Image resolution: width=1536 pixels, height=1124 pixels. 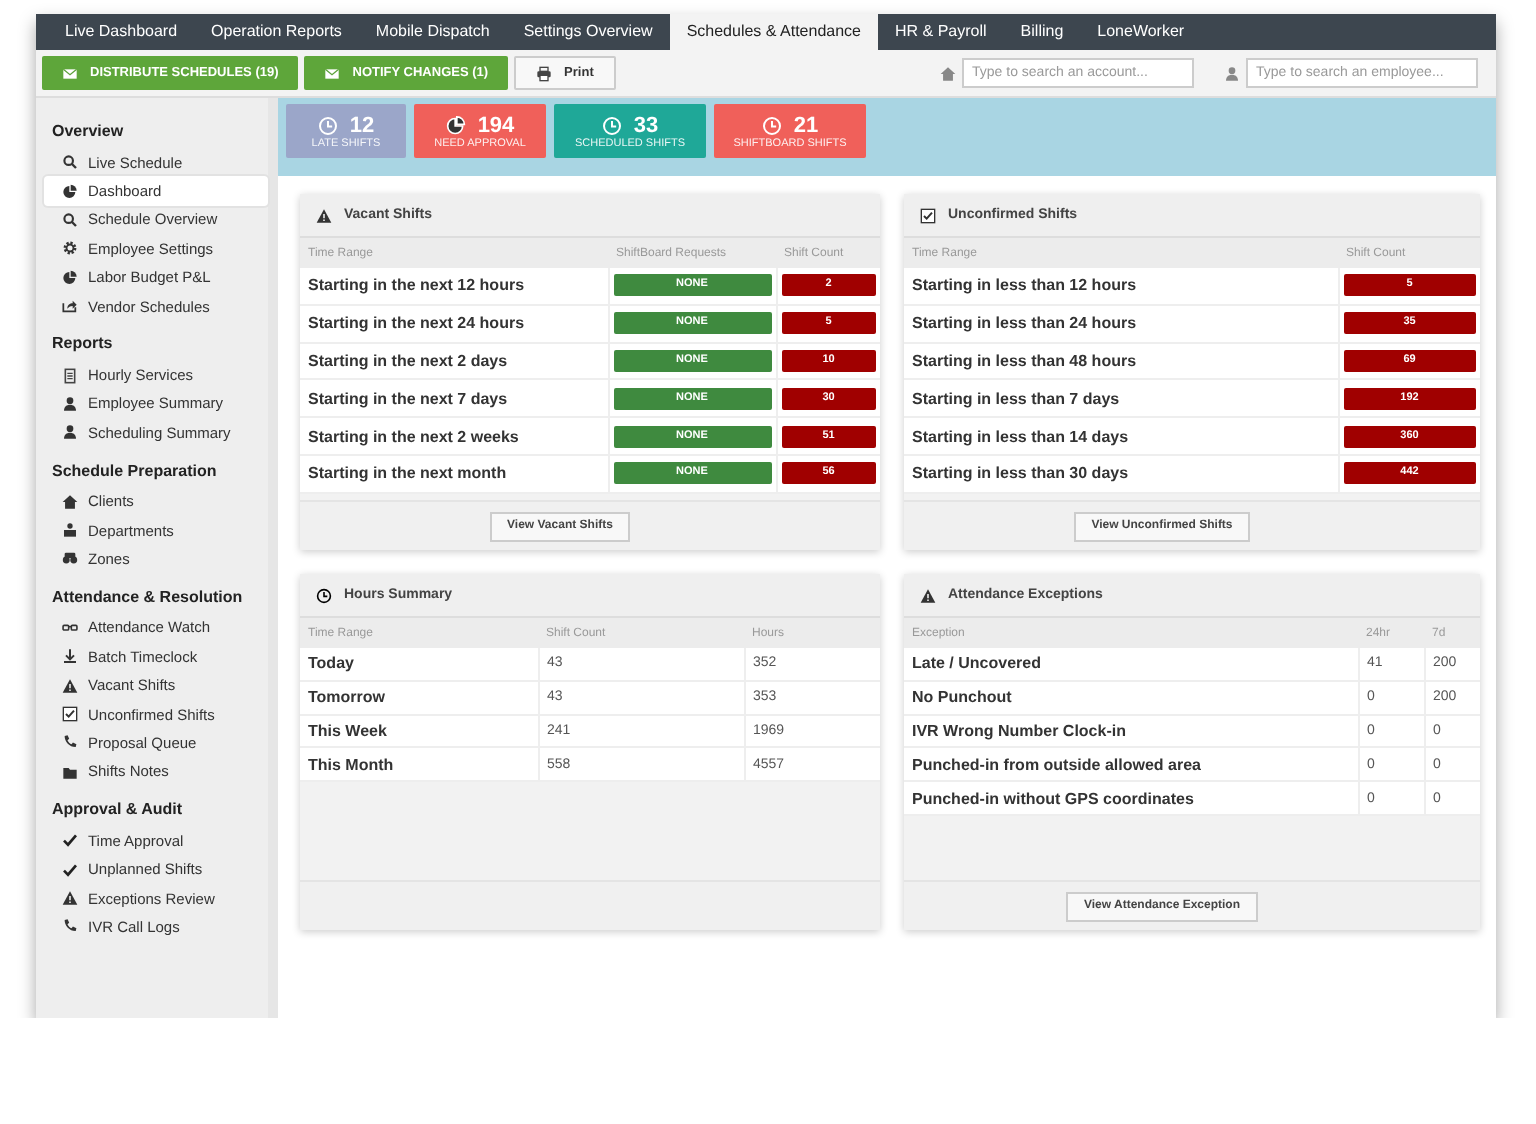 I want to click on tab: HR & Payroll, so click(x=941, y=32).